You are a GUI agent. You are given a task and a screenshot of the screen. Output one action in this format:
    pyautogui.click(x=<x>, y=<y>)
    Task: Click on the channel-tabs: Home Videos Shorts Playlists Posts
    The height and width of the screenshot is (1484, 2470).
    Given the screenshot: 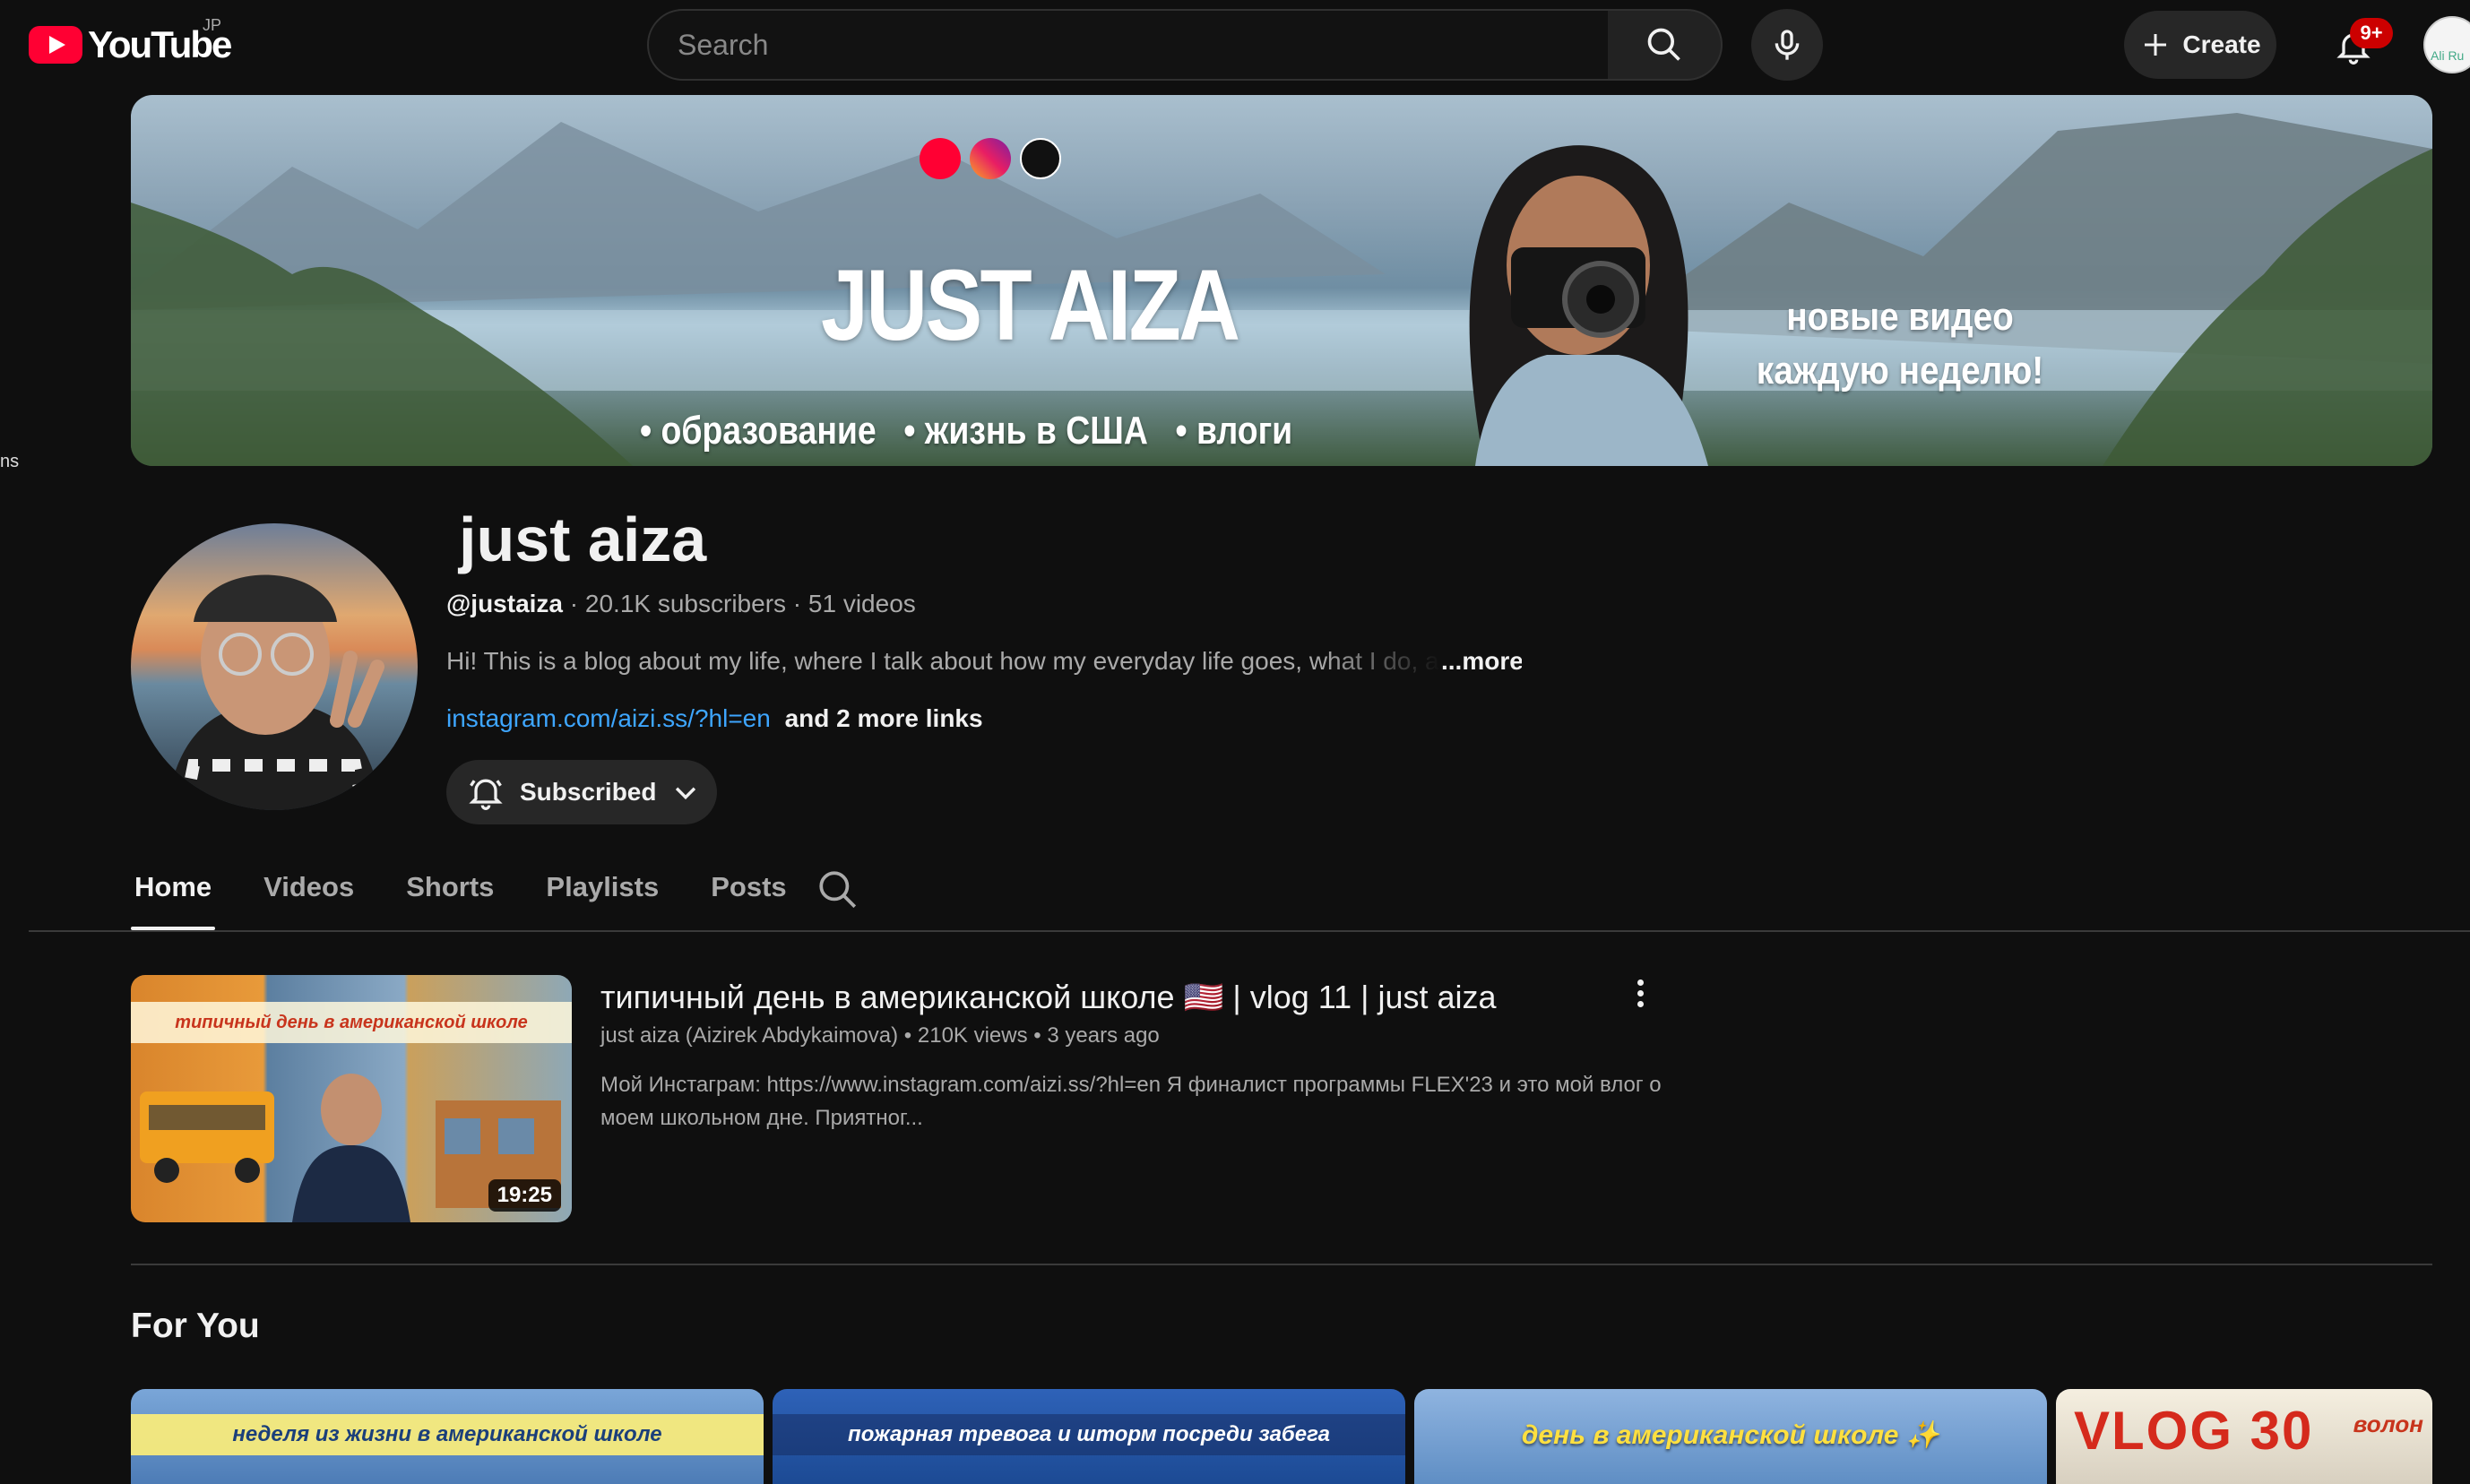 What is the action you would take?
    pyautogui.click(x=483, y=895)
    